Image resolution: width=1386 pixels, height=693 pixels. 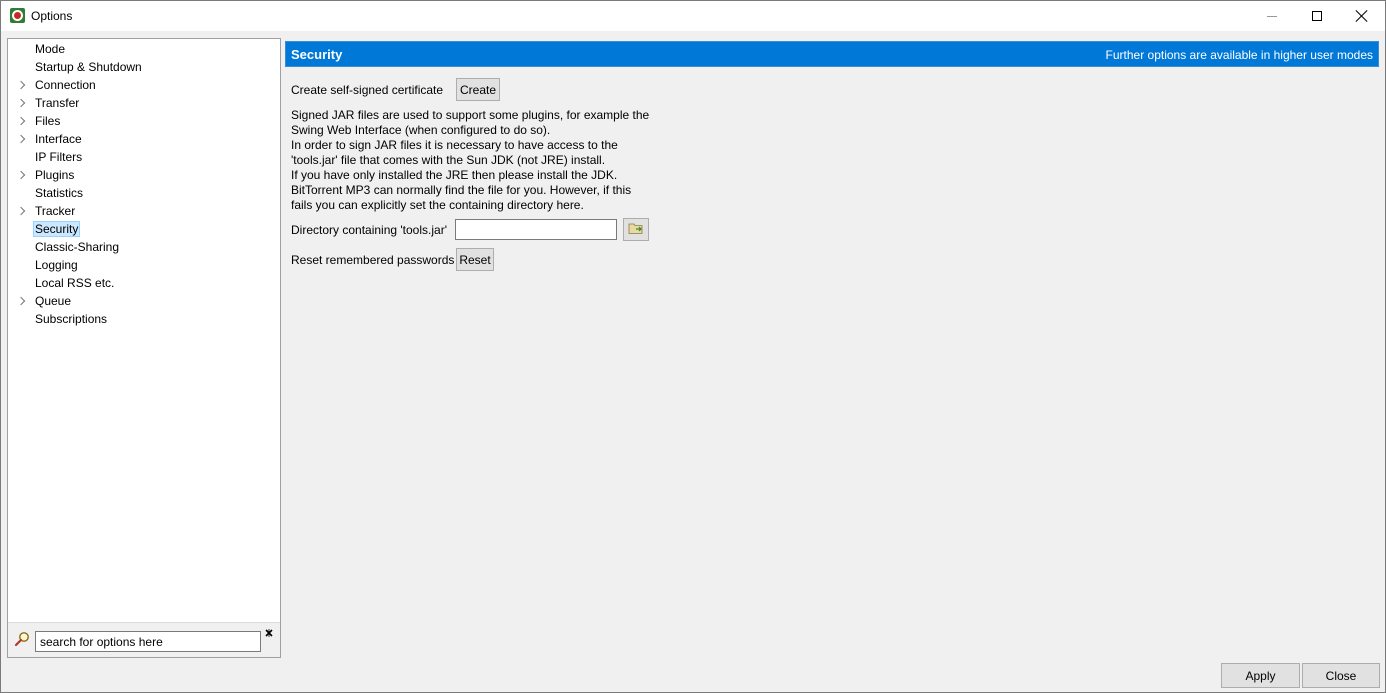 I want to click on sidebar-item-transfer: Transfer, so click(x=144, y=103).